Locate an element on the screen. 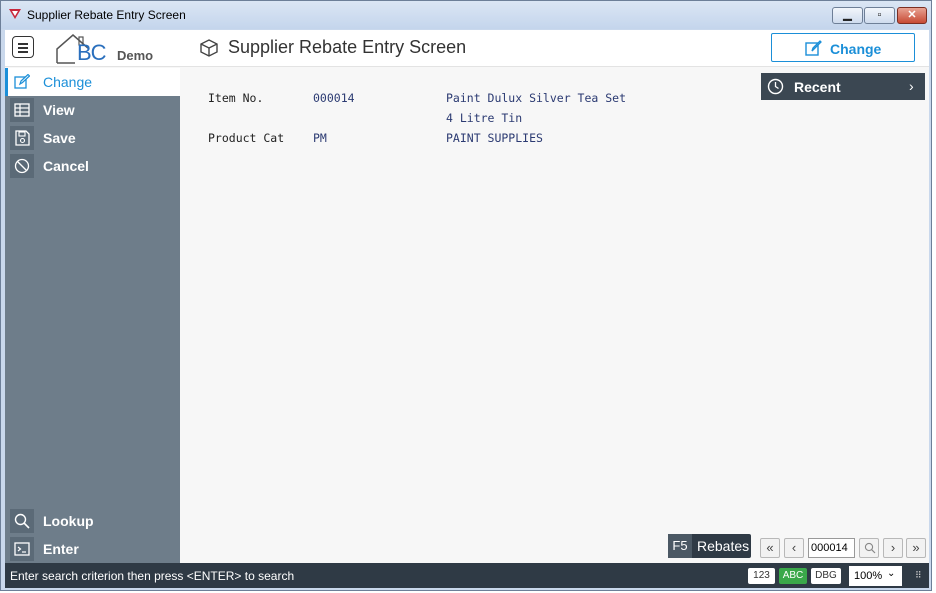 The width and height of the screenshot is (936, 593). sidebar-item-label: Save is located at coordinates (59, 138).